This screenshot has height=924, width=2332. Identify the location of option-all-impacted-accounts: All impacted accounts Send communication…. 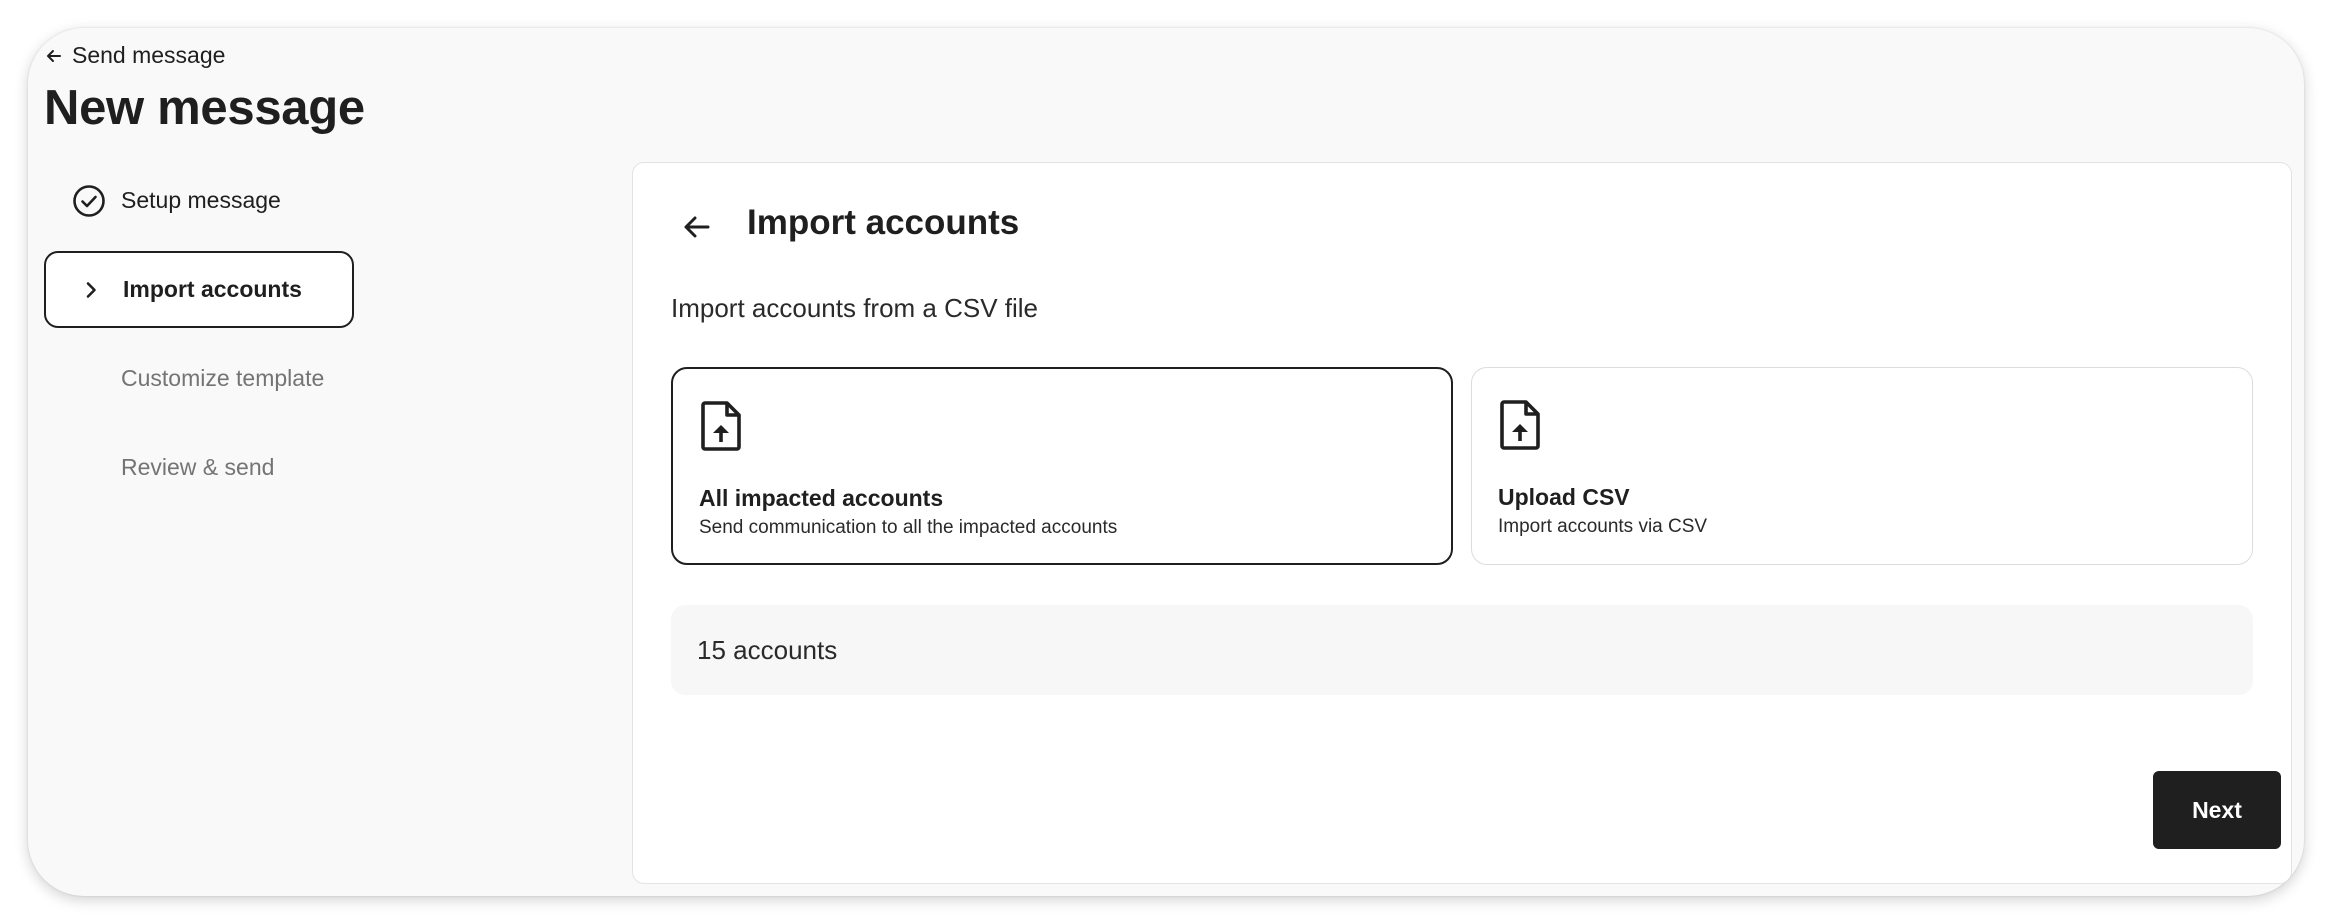
(1062, 466).